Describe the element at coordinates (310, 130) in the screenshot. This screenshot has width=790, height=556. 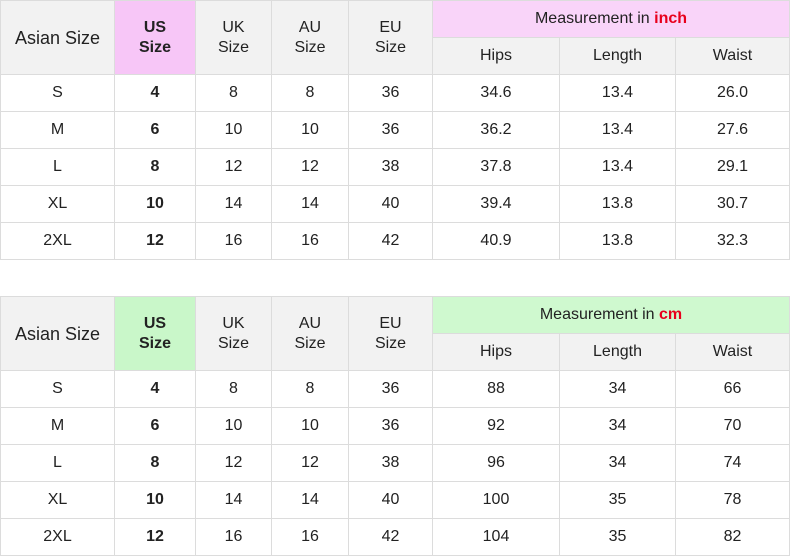
I see `cell-au-size: 10` at that location.